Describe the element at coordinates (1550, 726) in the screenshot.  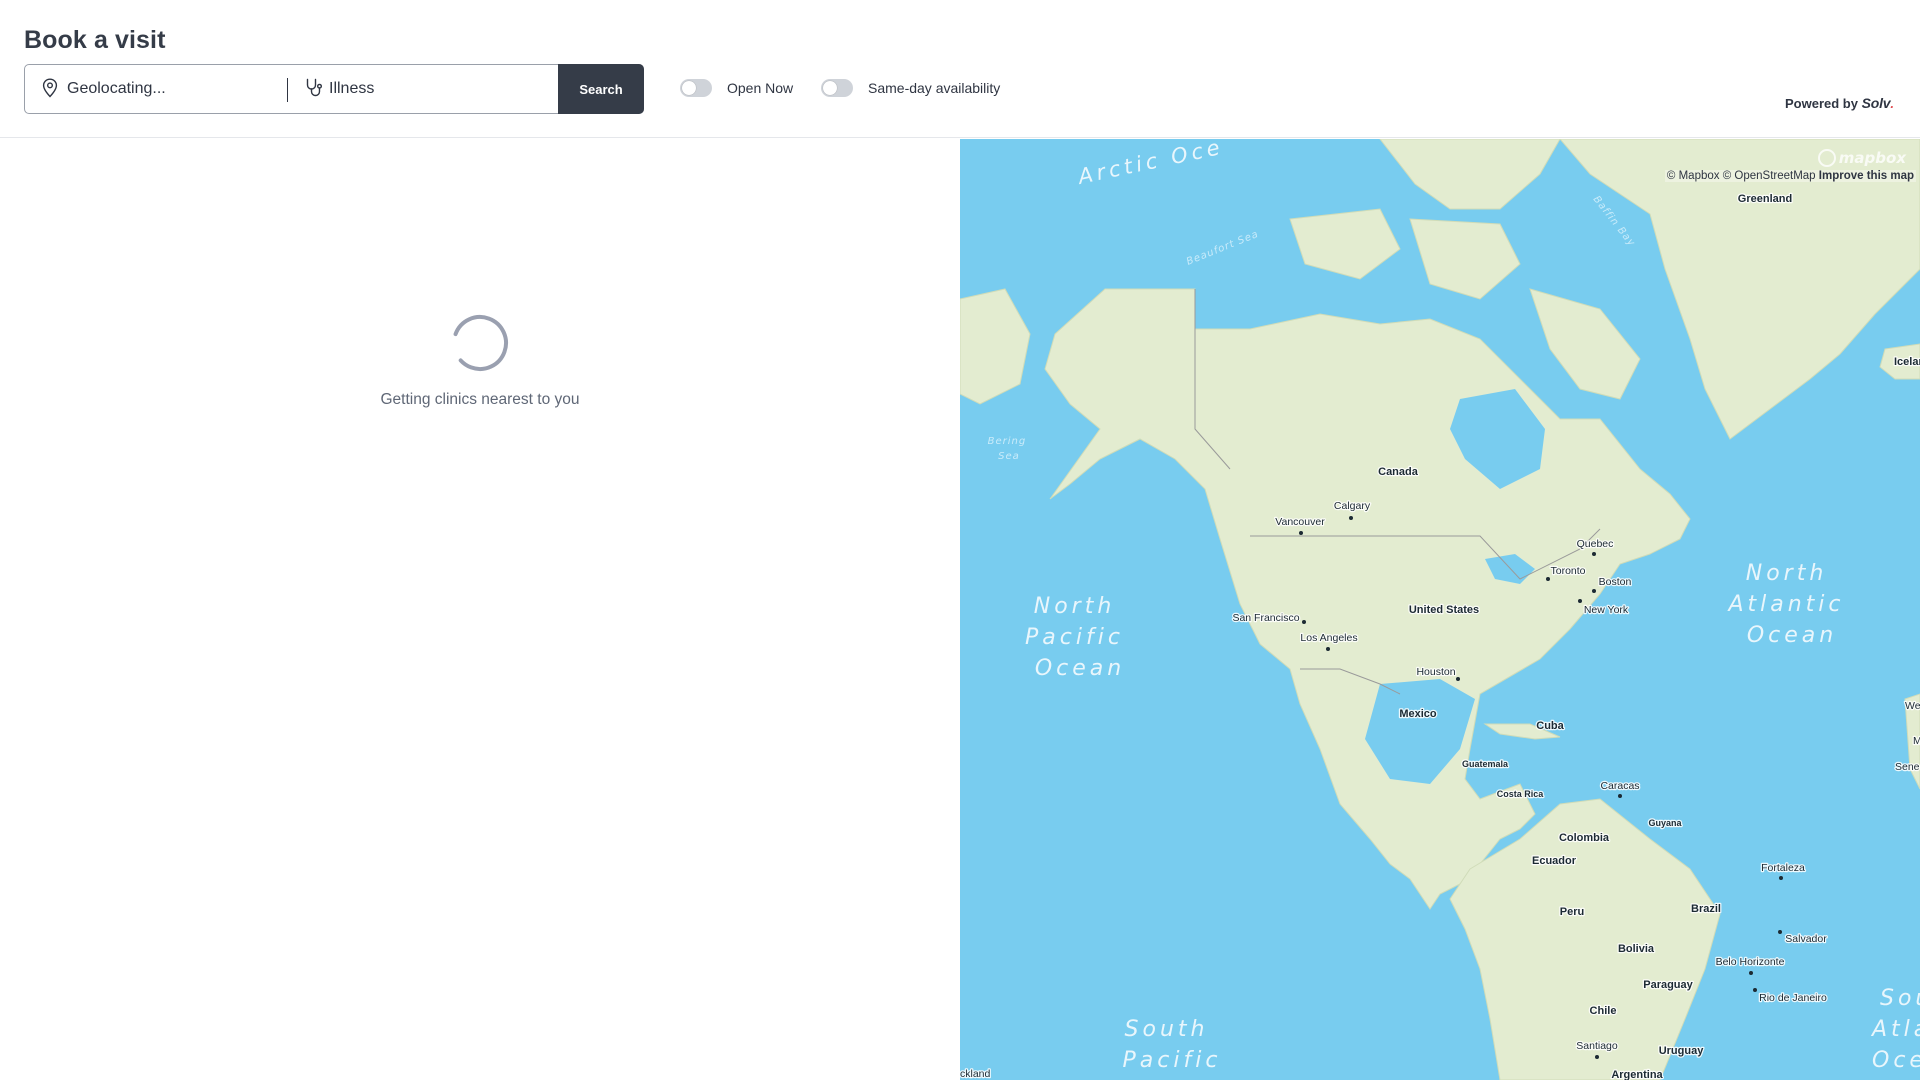
I see `country-cuba: Cuba` at that location.